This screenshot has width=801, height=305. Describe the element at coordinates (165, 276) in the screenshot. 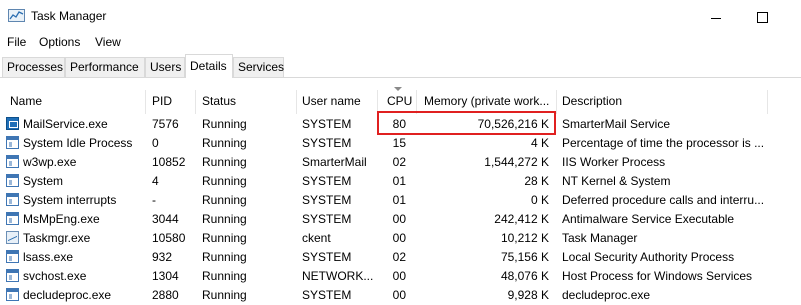

I see `cell-pid: 1304` at that location.